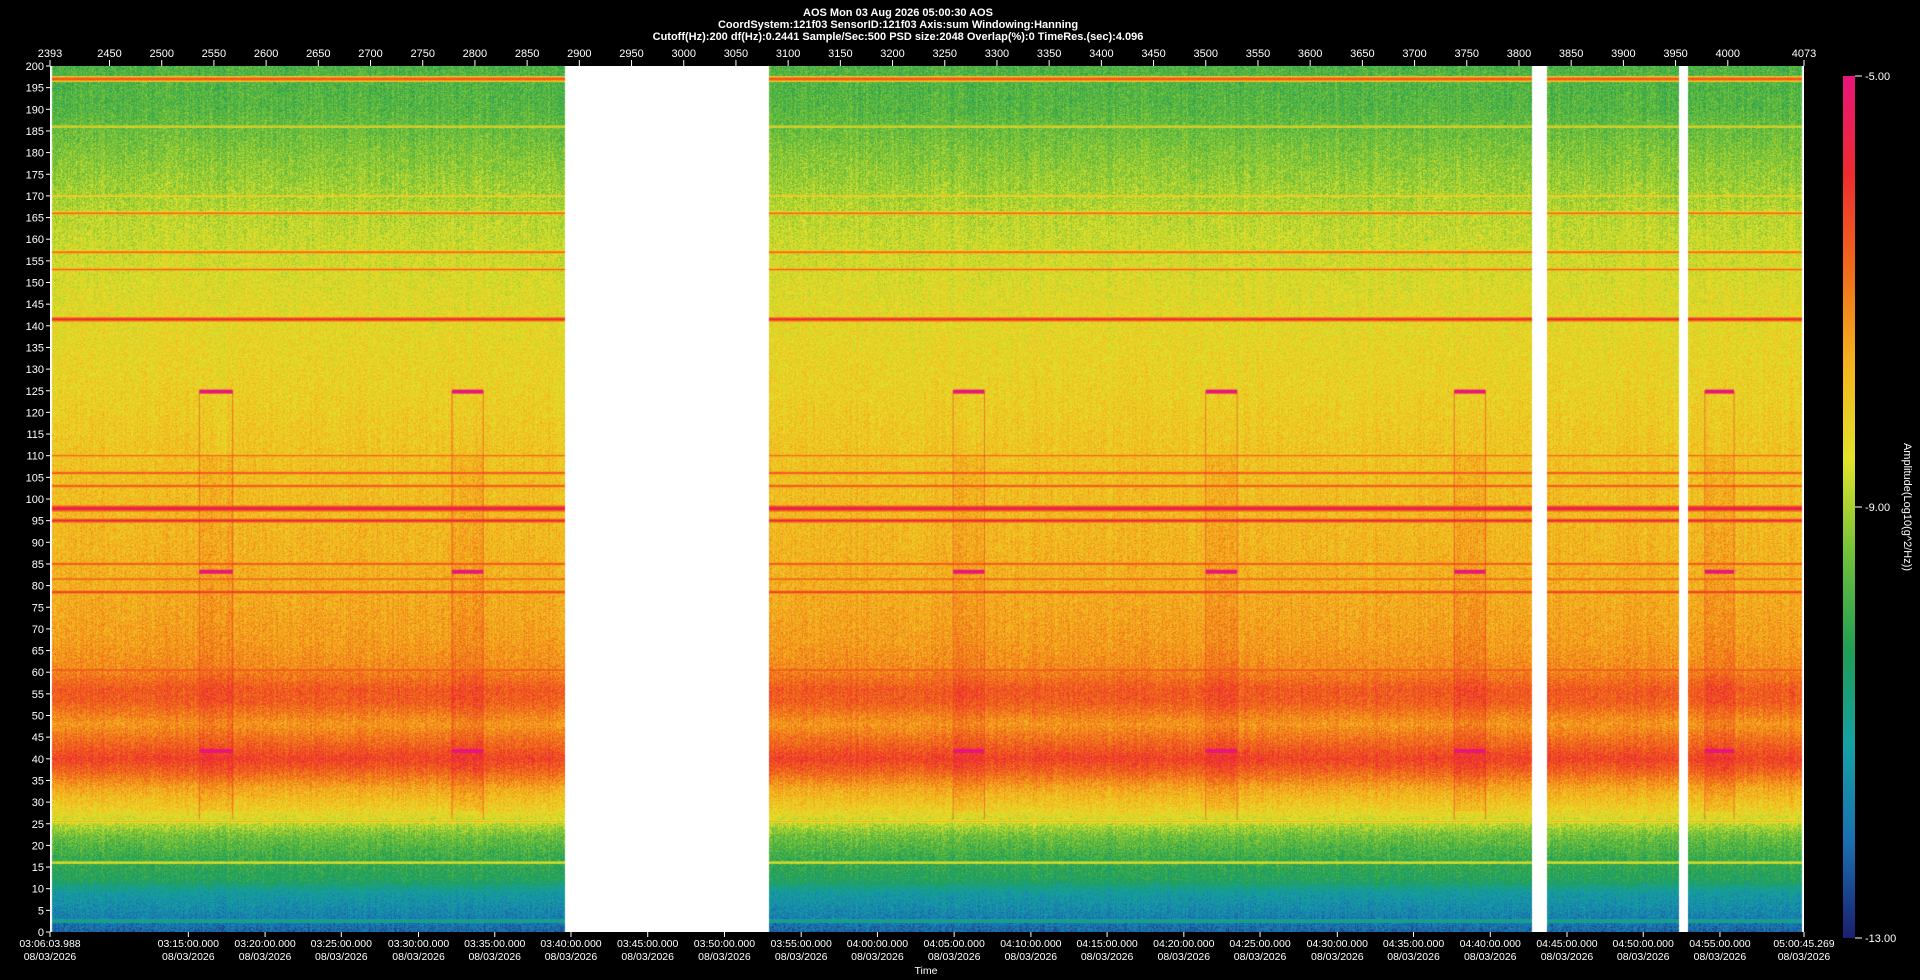 This screenshot has width=1920, height=980. Describe the element at coordinates (38, 630) in the screenshot. I see `y-tick-label: 70` at that location.